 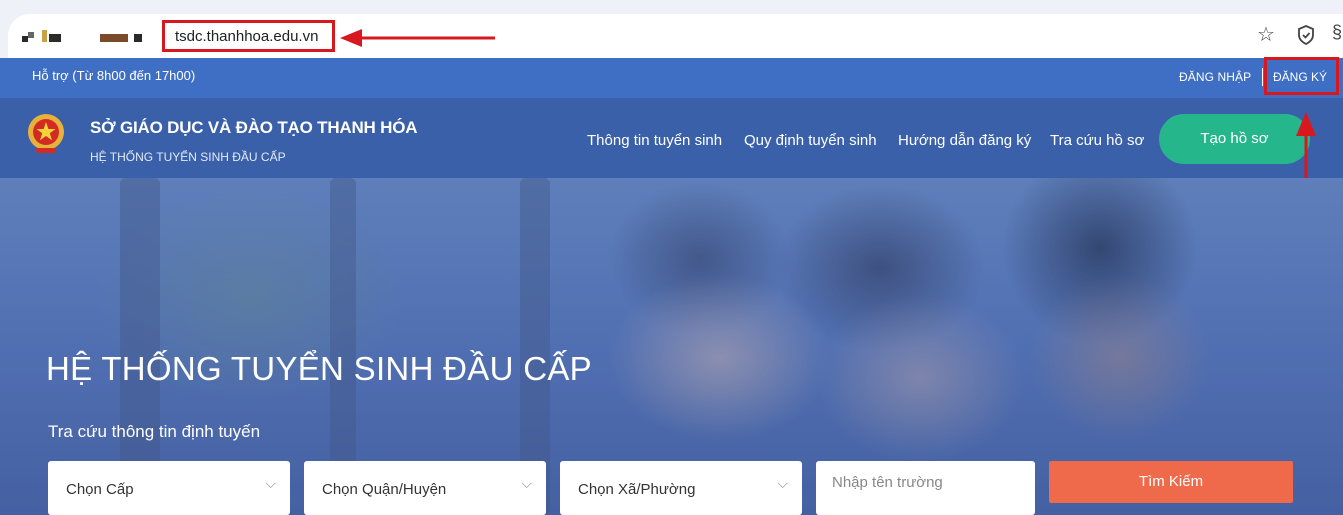 What do you see at coordinates (1306, 35) in the screenshot?
I see `shield-icon` at bounding box center [1306, 35].